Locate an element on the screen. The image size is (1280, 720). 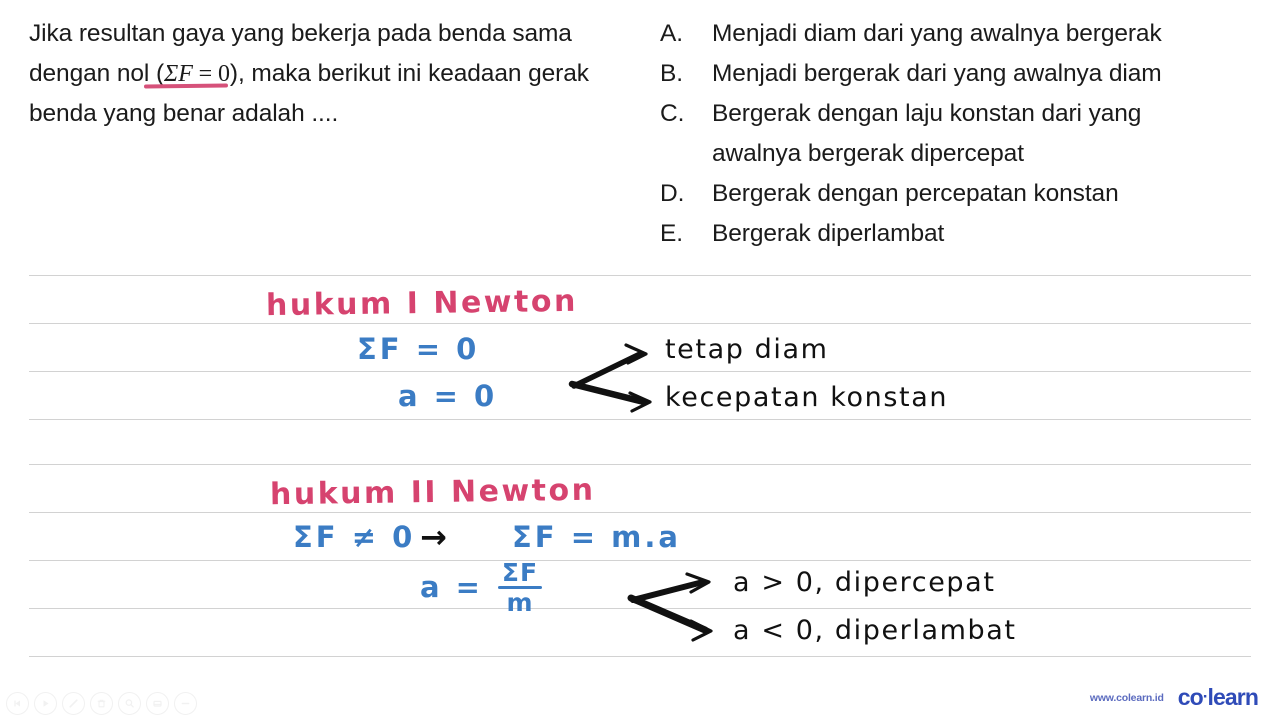
rewind-icon is located at coordinates (17, 703).